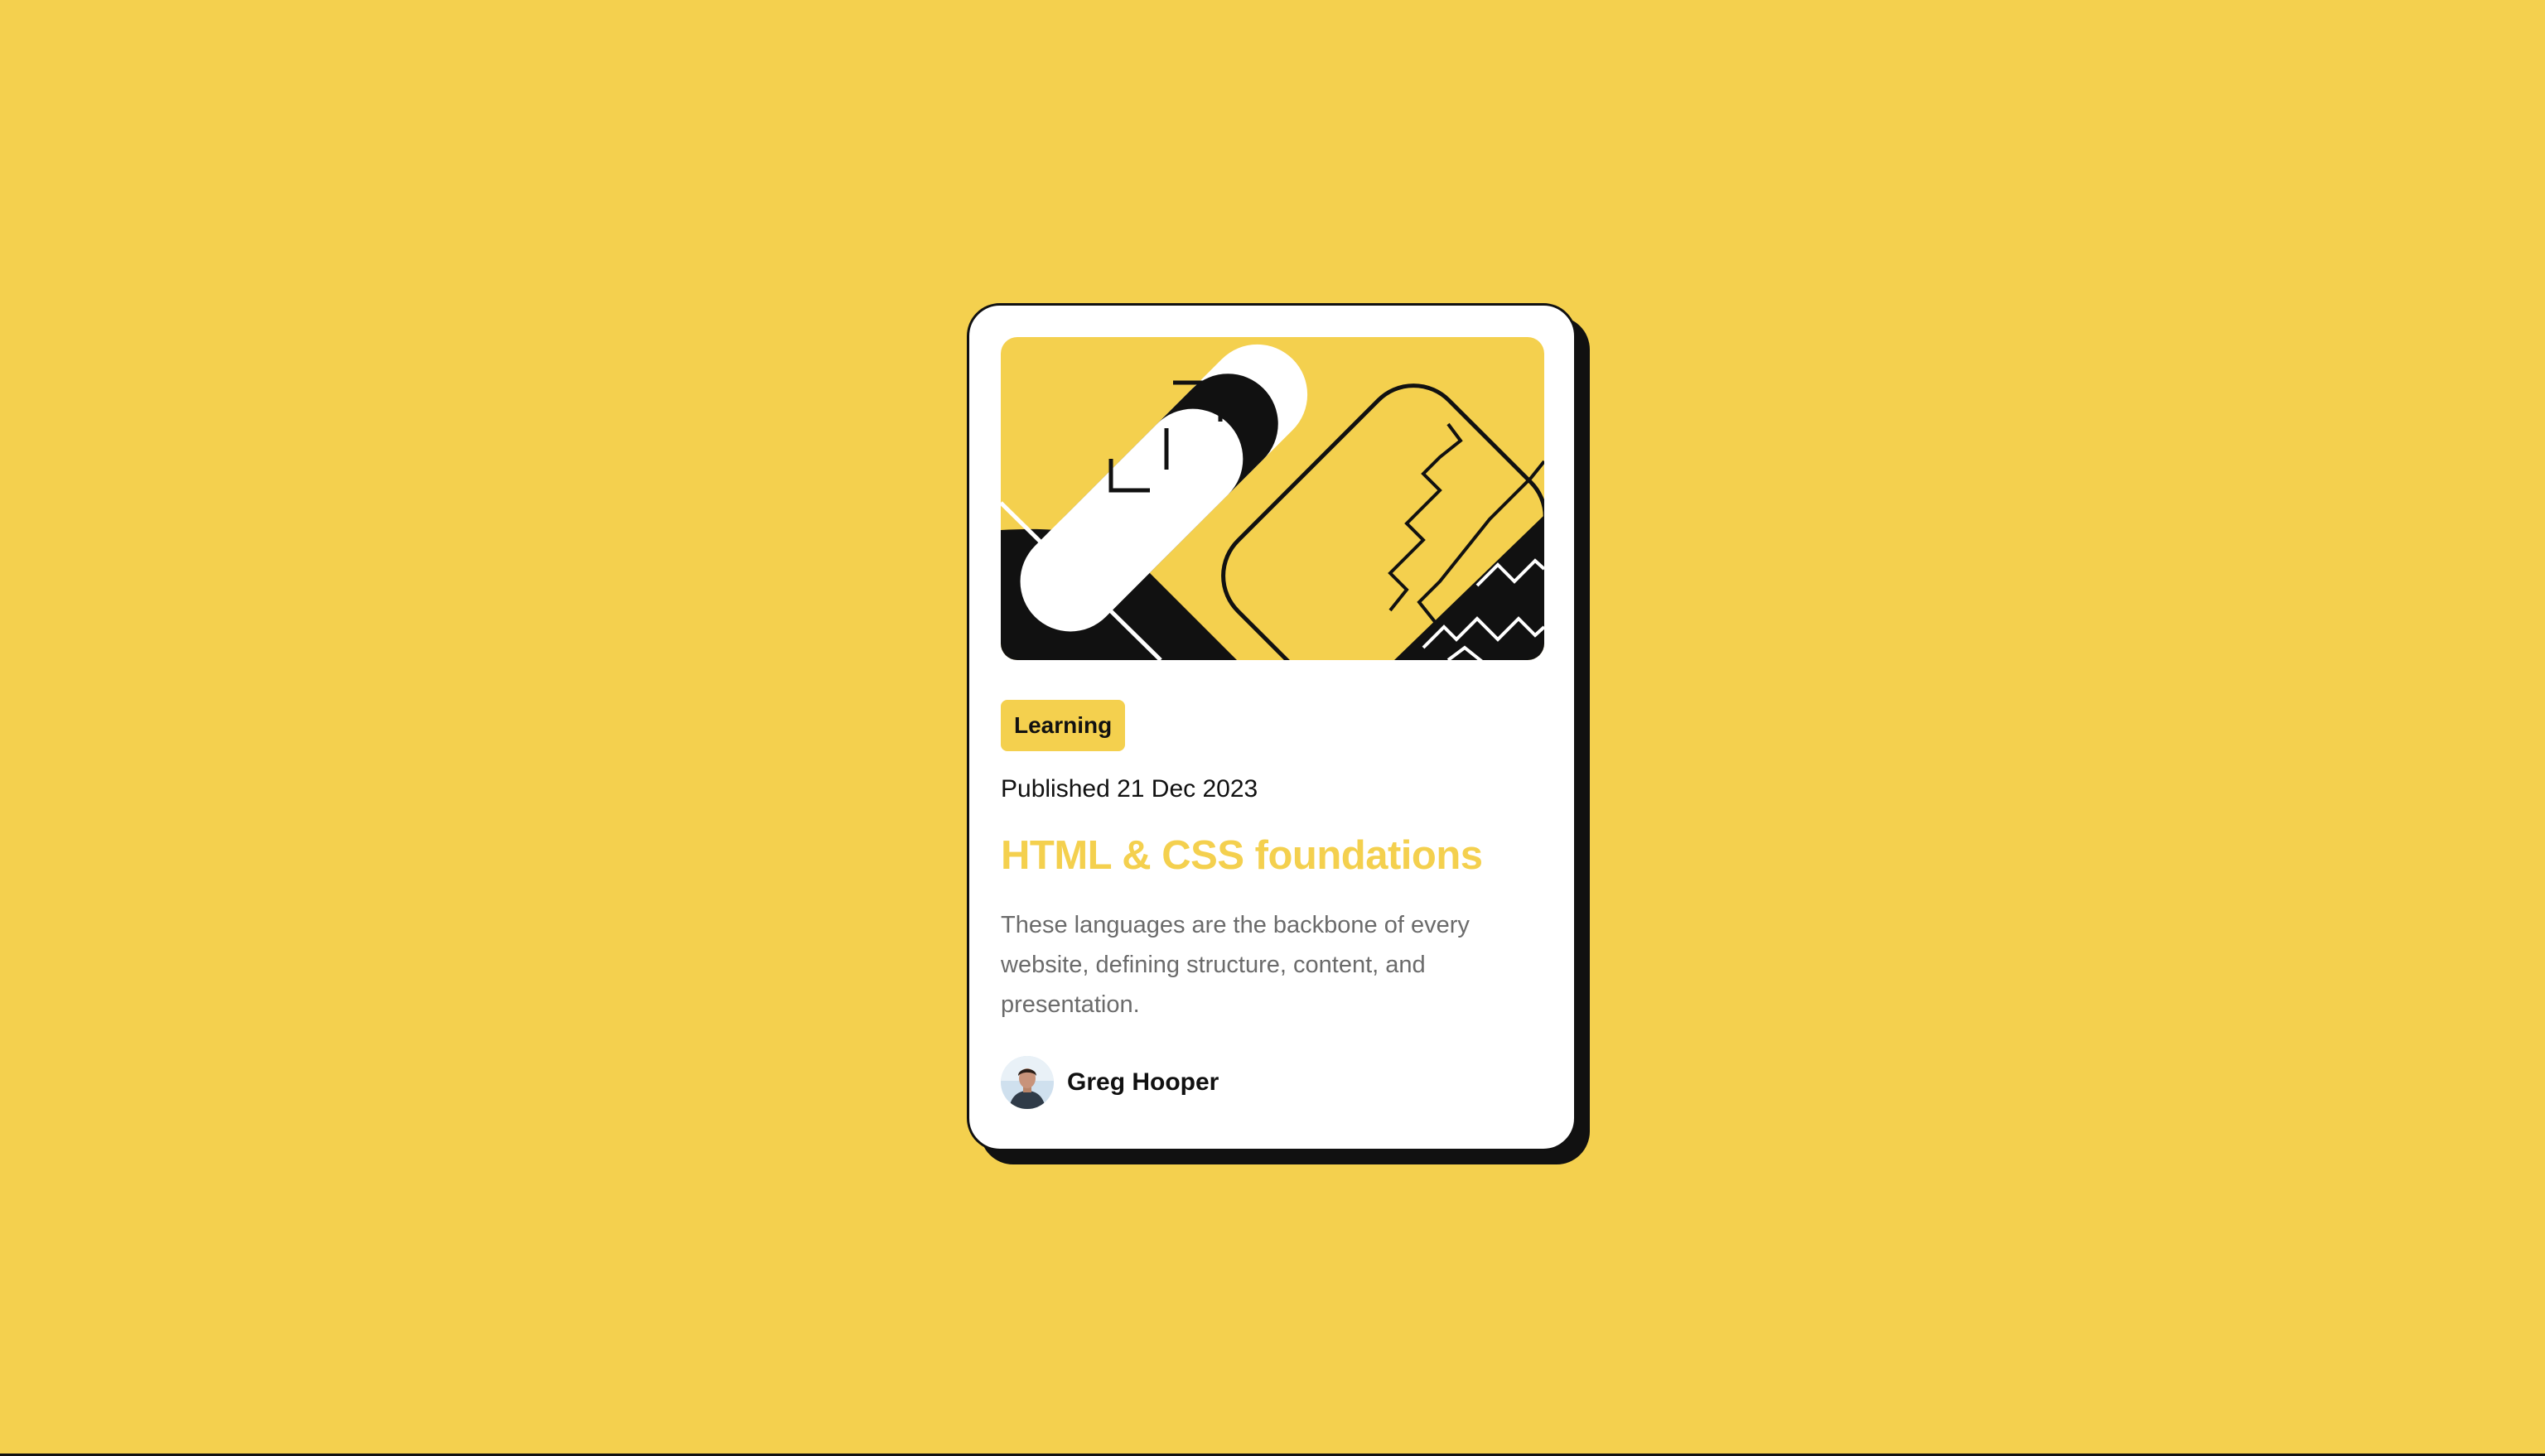 The height and width of the screenshot is (1456, 2545). Describe the element at coordinates (1272, 855) in the screenshot. I see `card-title: HTML & CSS foundations` at that location.